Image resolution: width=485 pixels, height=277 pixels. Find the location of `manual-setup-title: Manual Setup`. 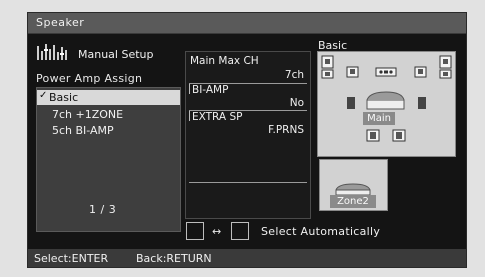

manual-setup-title: Manual Setup is located at coordinates (116, 54).